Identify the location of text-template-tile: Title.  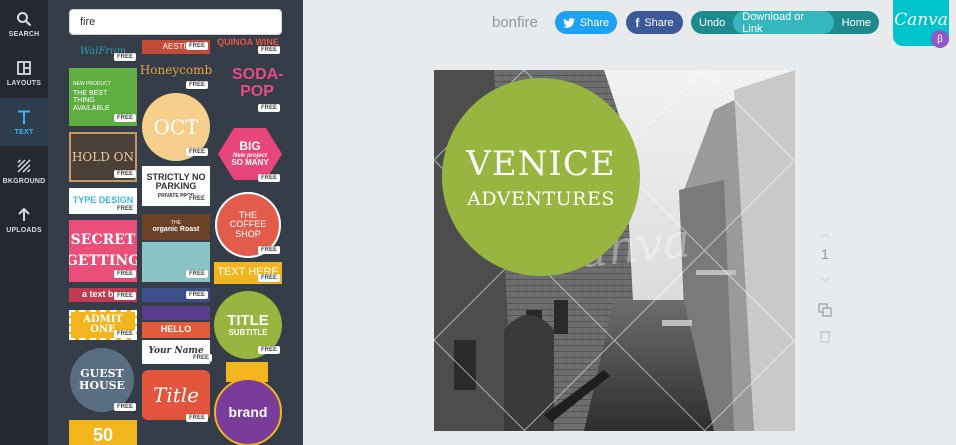
(176, 395).